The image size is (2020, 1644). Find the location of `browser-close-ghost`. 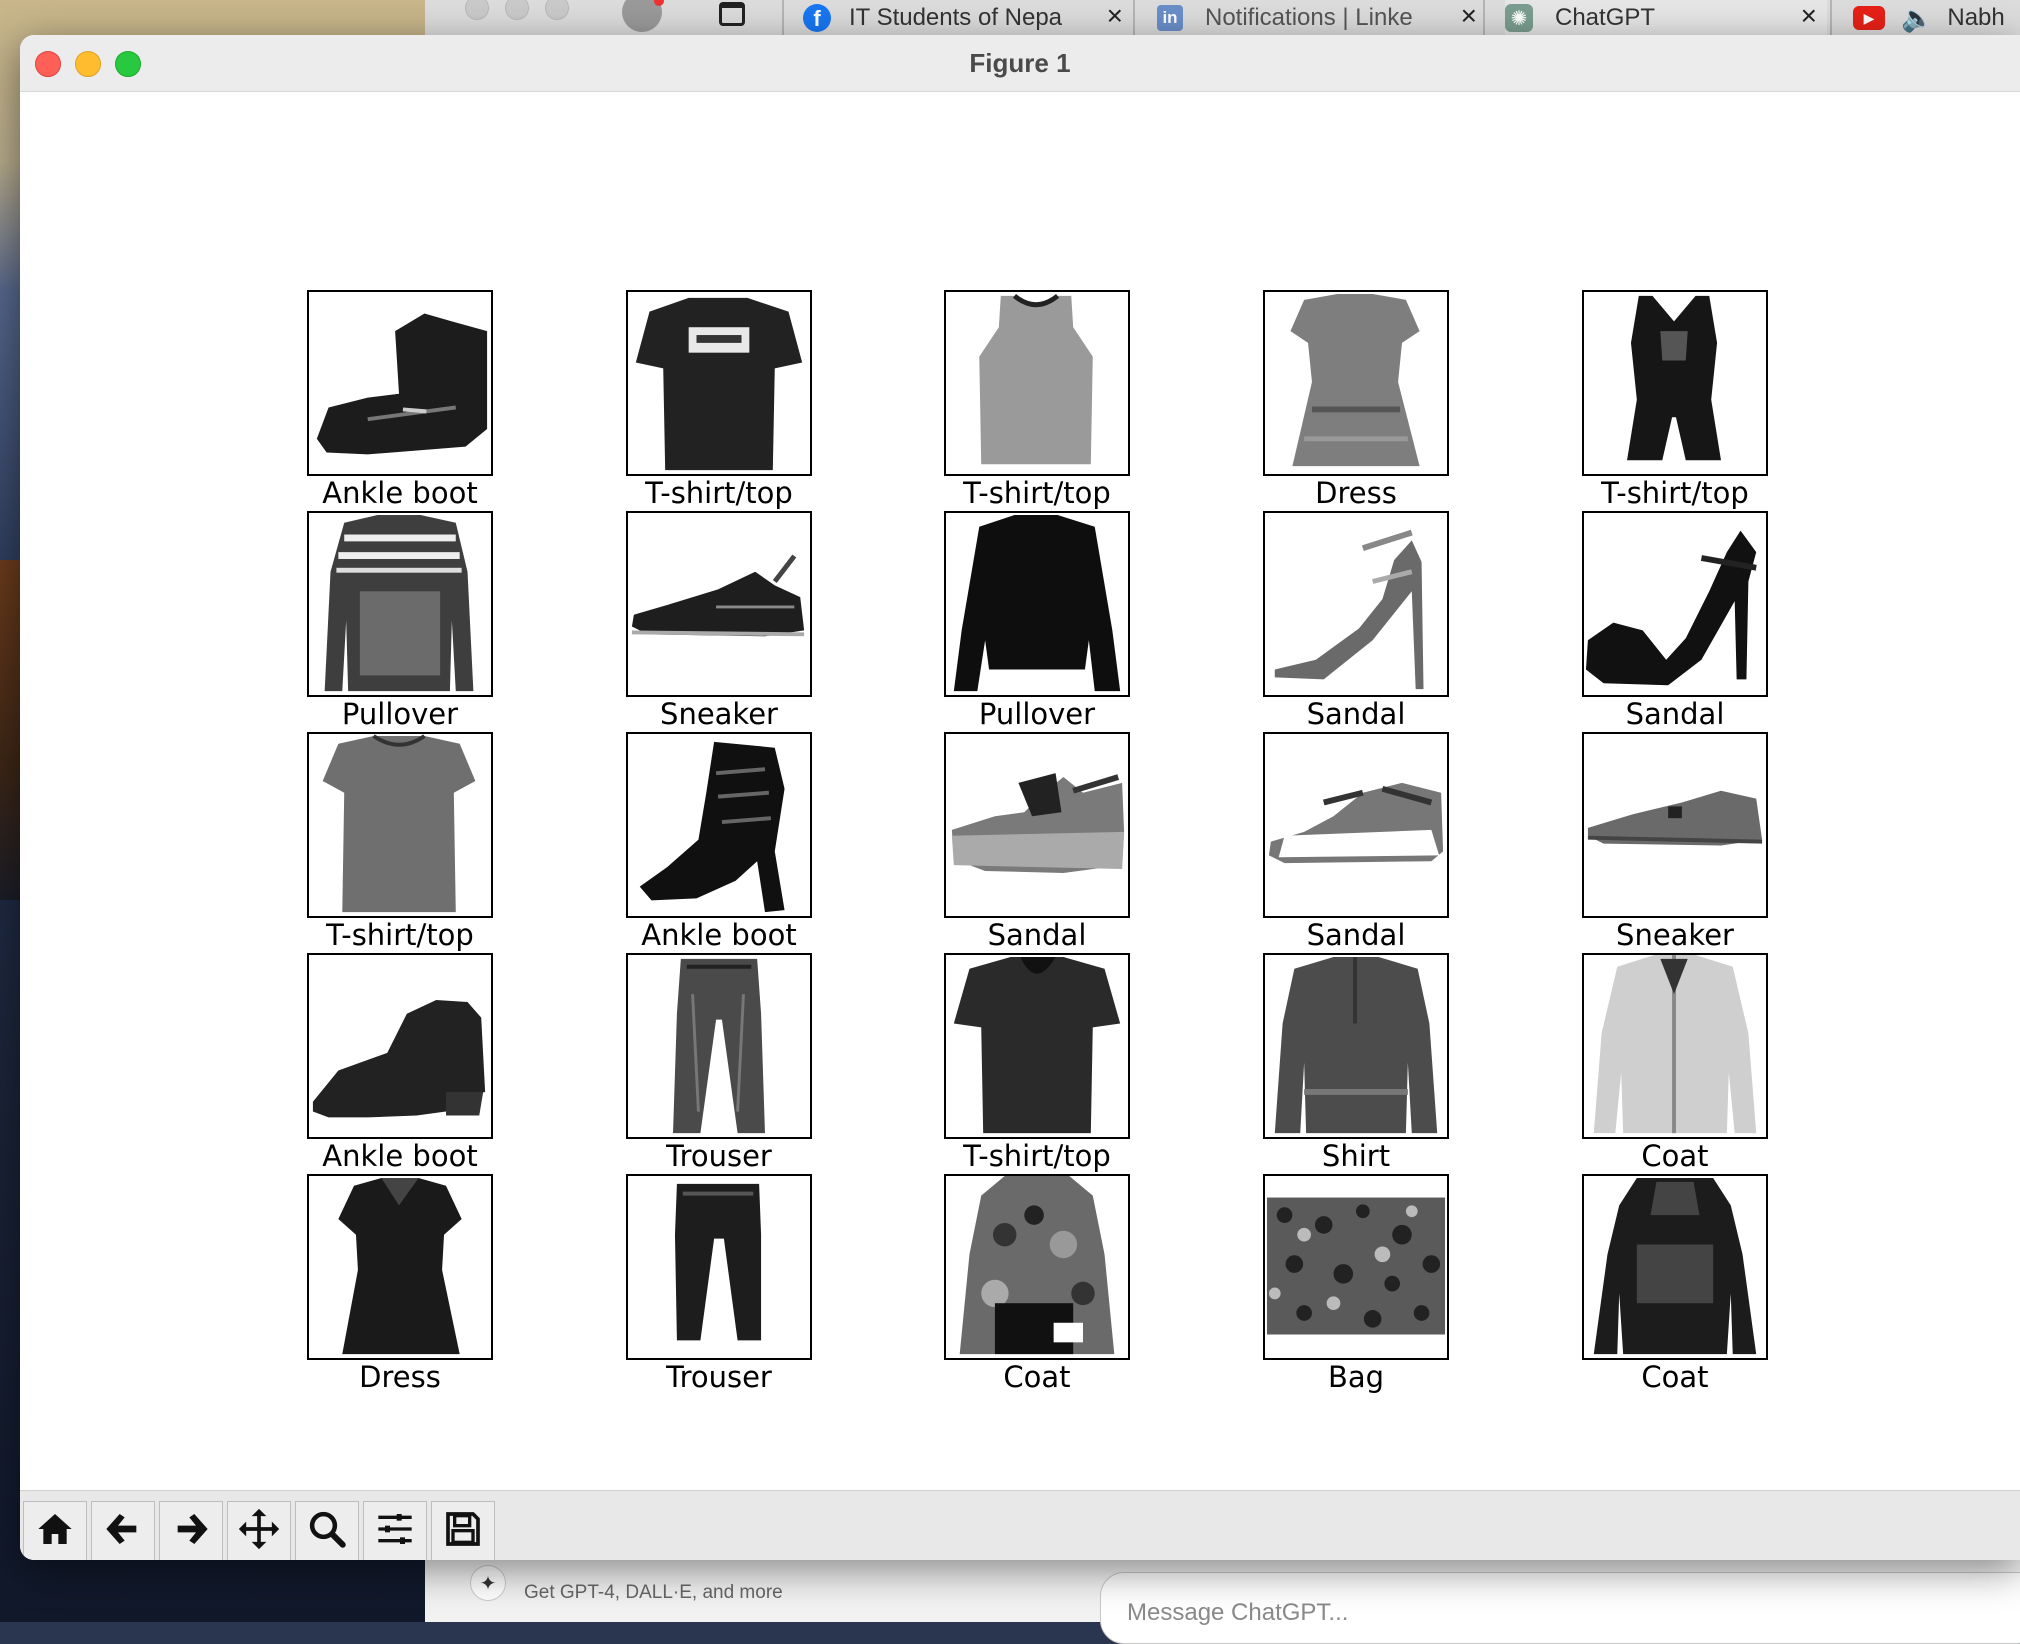

browser-close-ghost is located at coordinates (477, 10).